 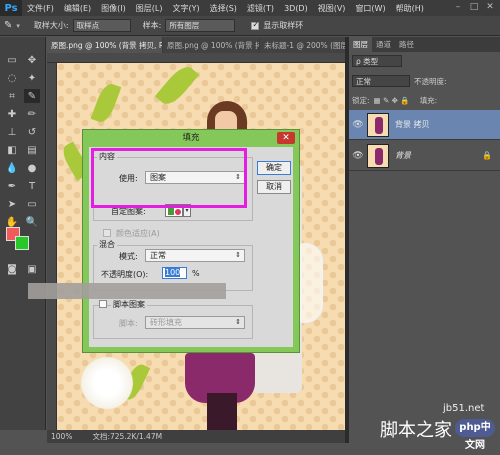 I want to click on opacity-label: 不透明度:, so click(x=430, y=81).